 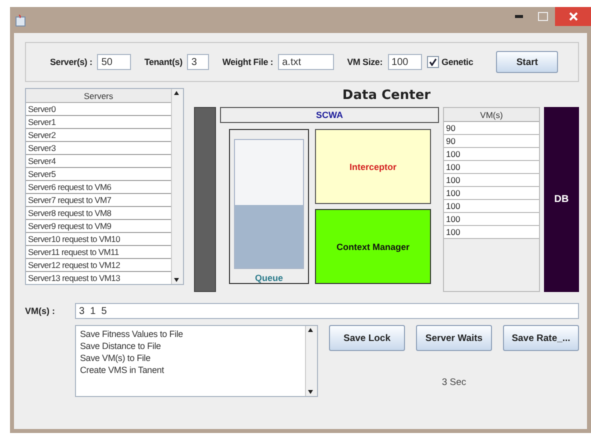 I want to click on field-label: VM(s) :, so click(x=40, y=311).